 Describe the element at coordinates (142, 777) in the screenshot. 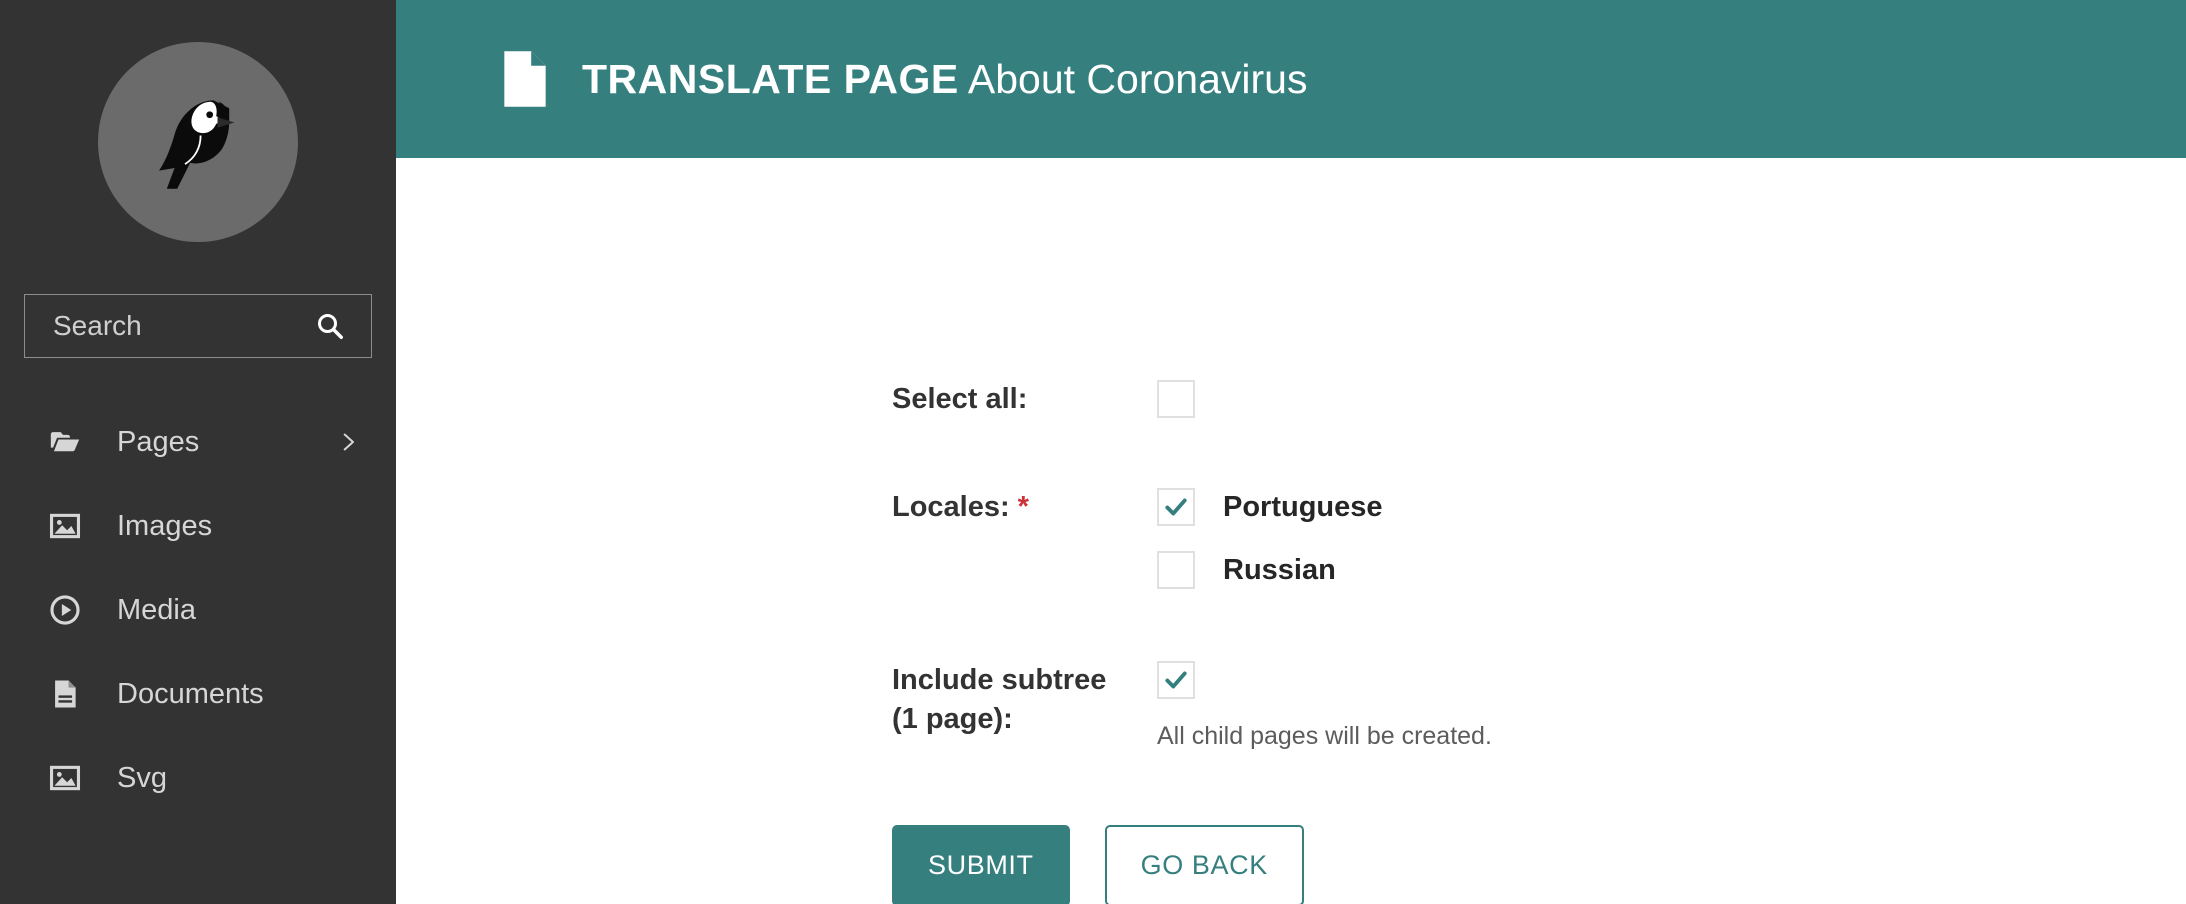

I see `sidebar-item-label: Svg` at that location.